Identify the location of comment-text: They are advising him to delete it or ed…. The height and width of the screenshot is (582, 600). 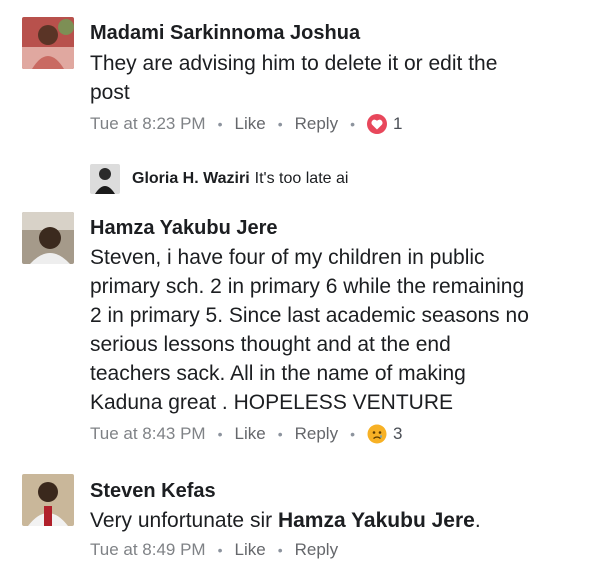
(340, 78).